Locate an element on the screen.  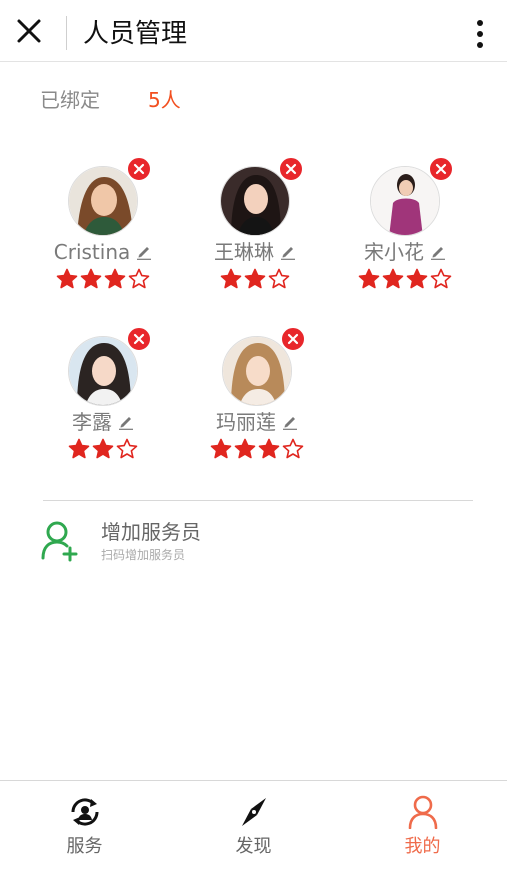
staff-name-row: 宋小花 is located at coordinates (405, 252).